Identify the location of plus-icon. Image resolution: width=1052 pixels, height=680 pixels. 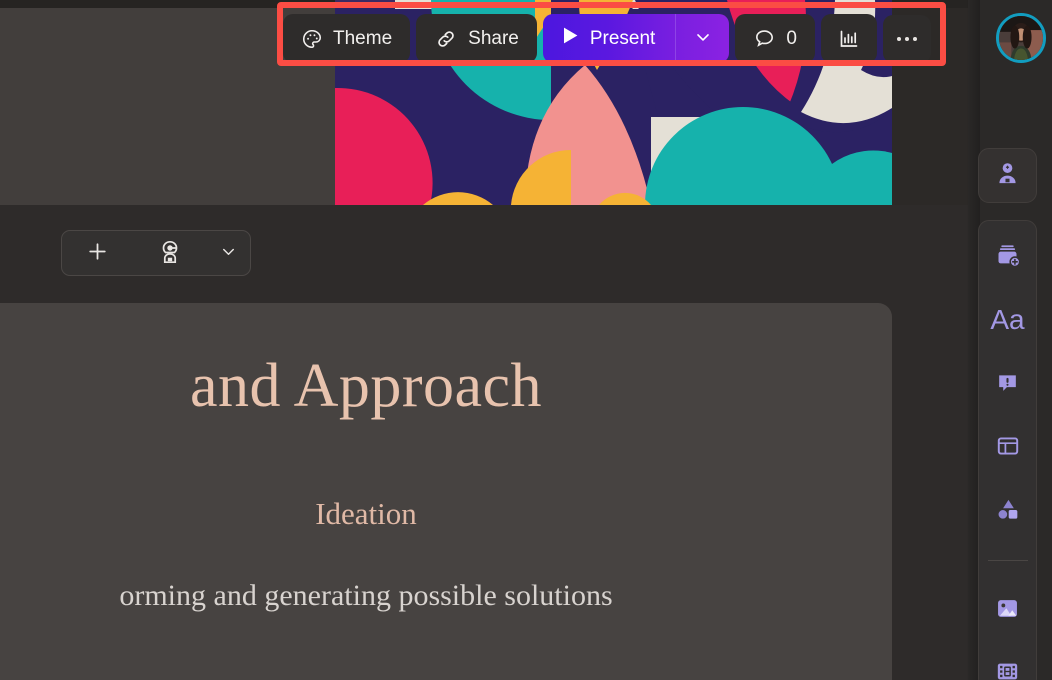
(97, 253).